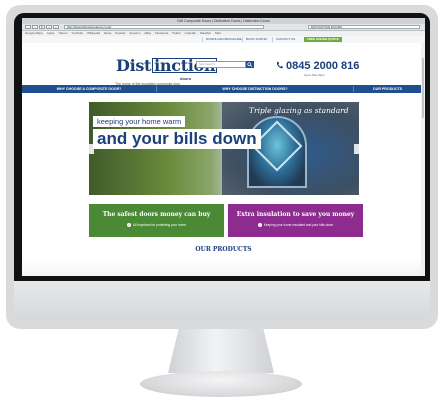  I want to click on cta-subtitle-text: All important for protecting your home, so click(159, 225).